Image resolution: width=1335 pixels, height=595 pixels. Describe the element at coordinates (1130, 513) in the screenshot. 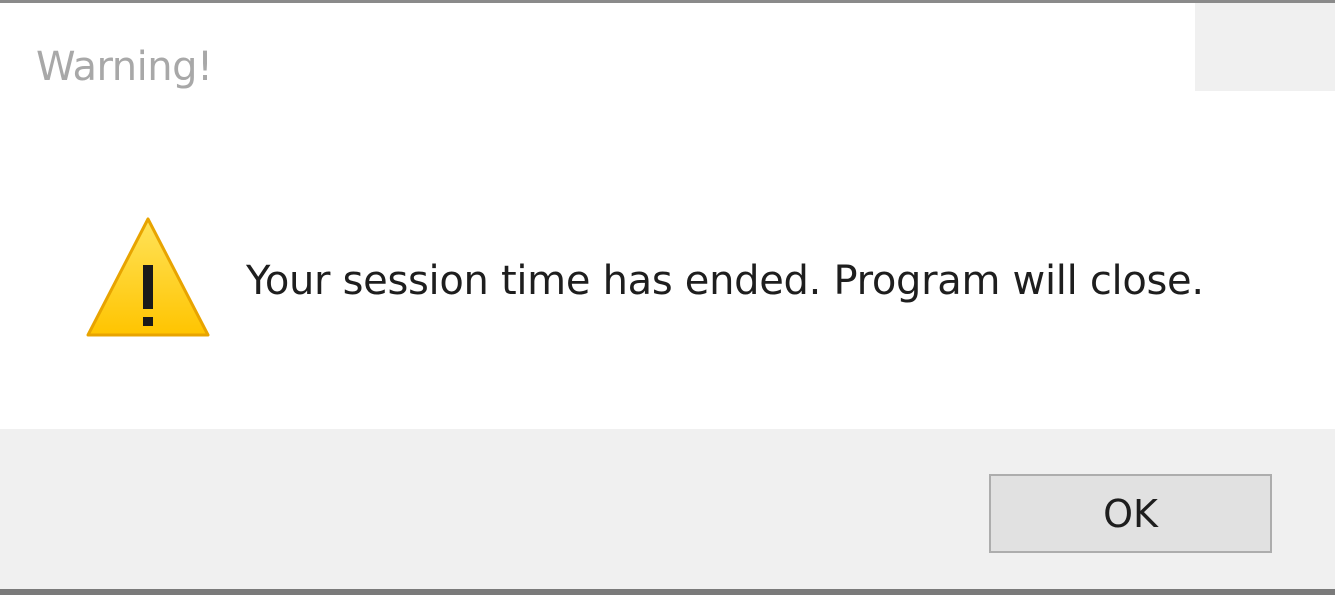

I see `ok-button: OK` at that location.